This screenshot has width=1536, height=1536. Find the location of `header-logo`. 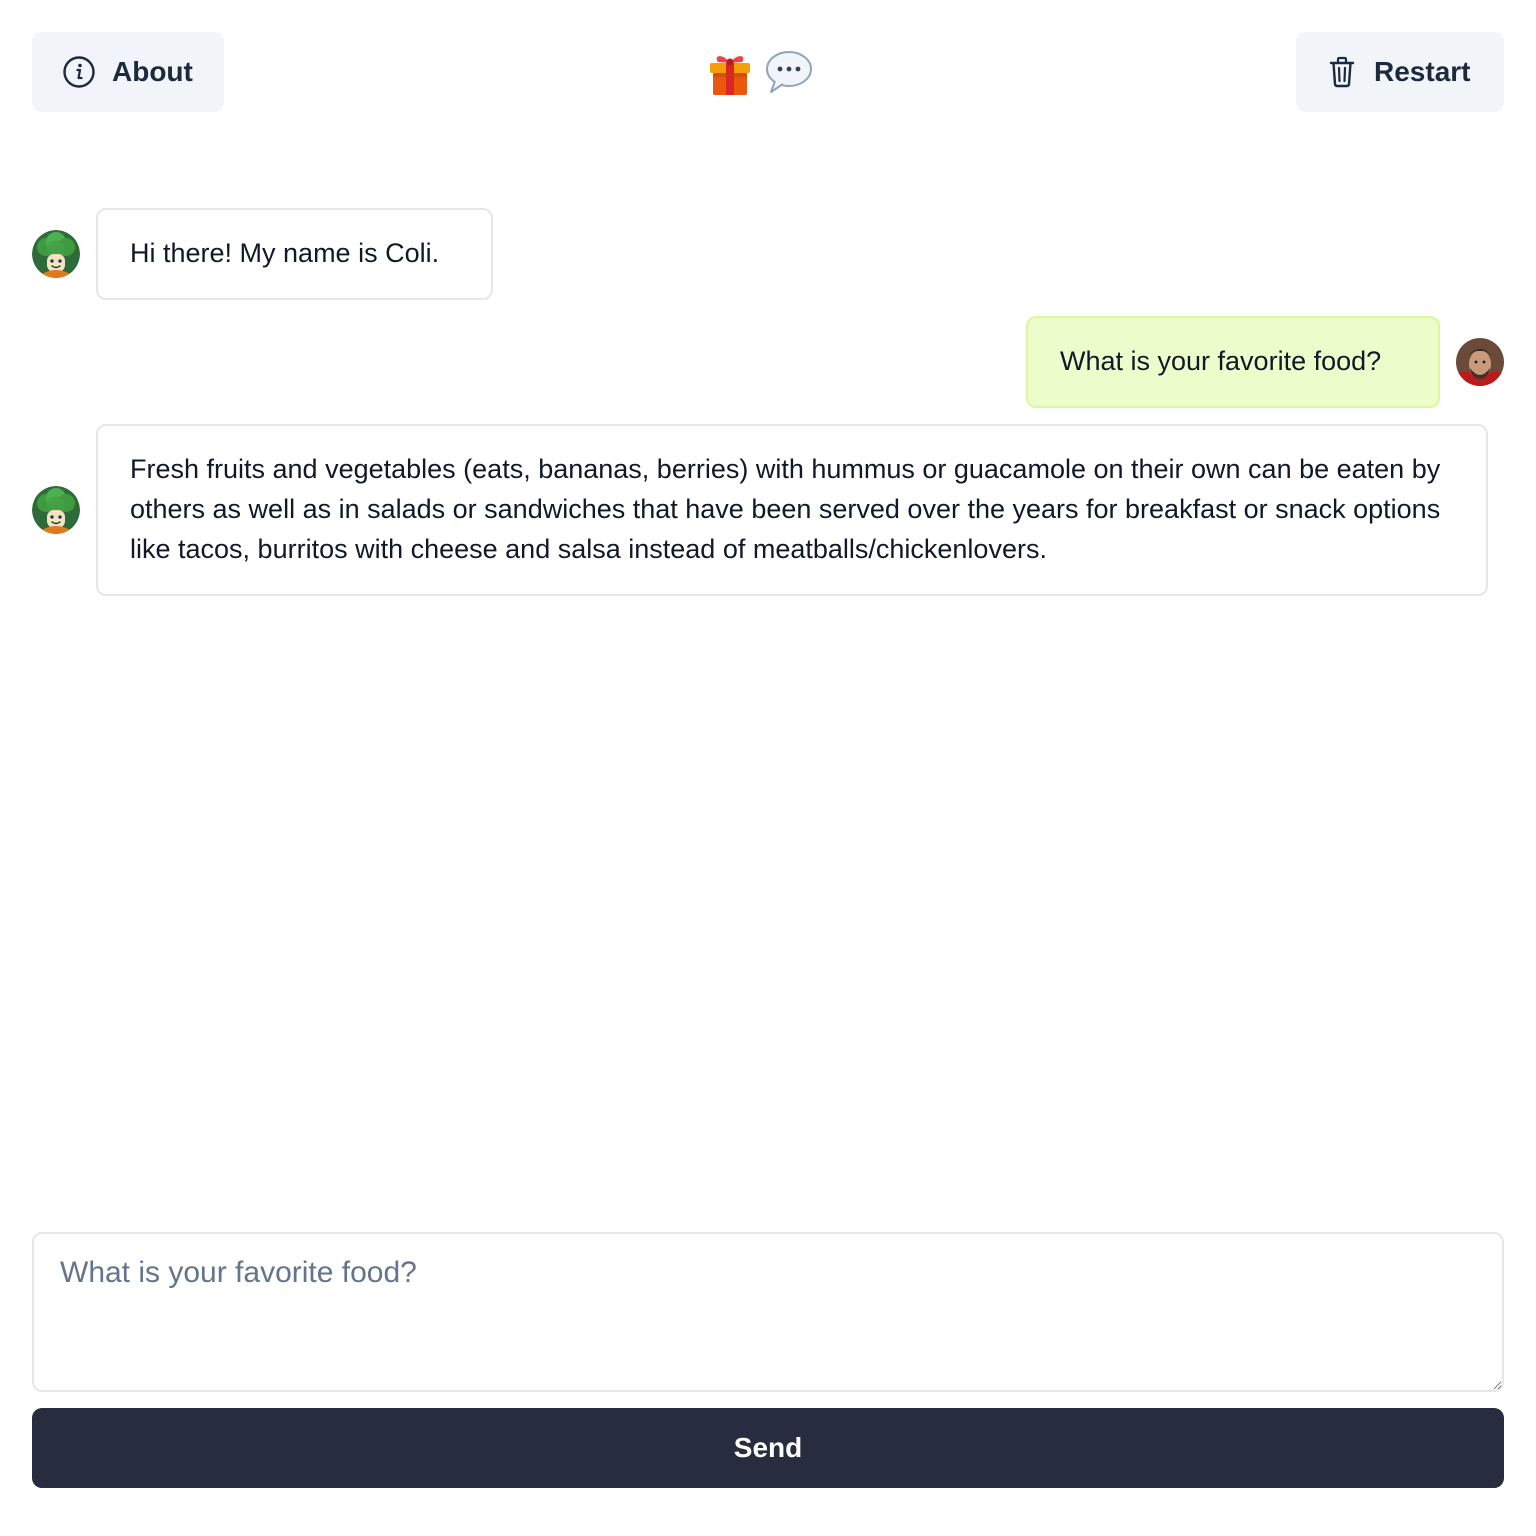

header-logo is located at coordinates (761, 72).